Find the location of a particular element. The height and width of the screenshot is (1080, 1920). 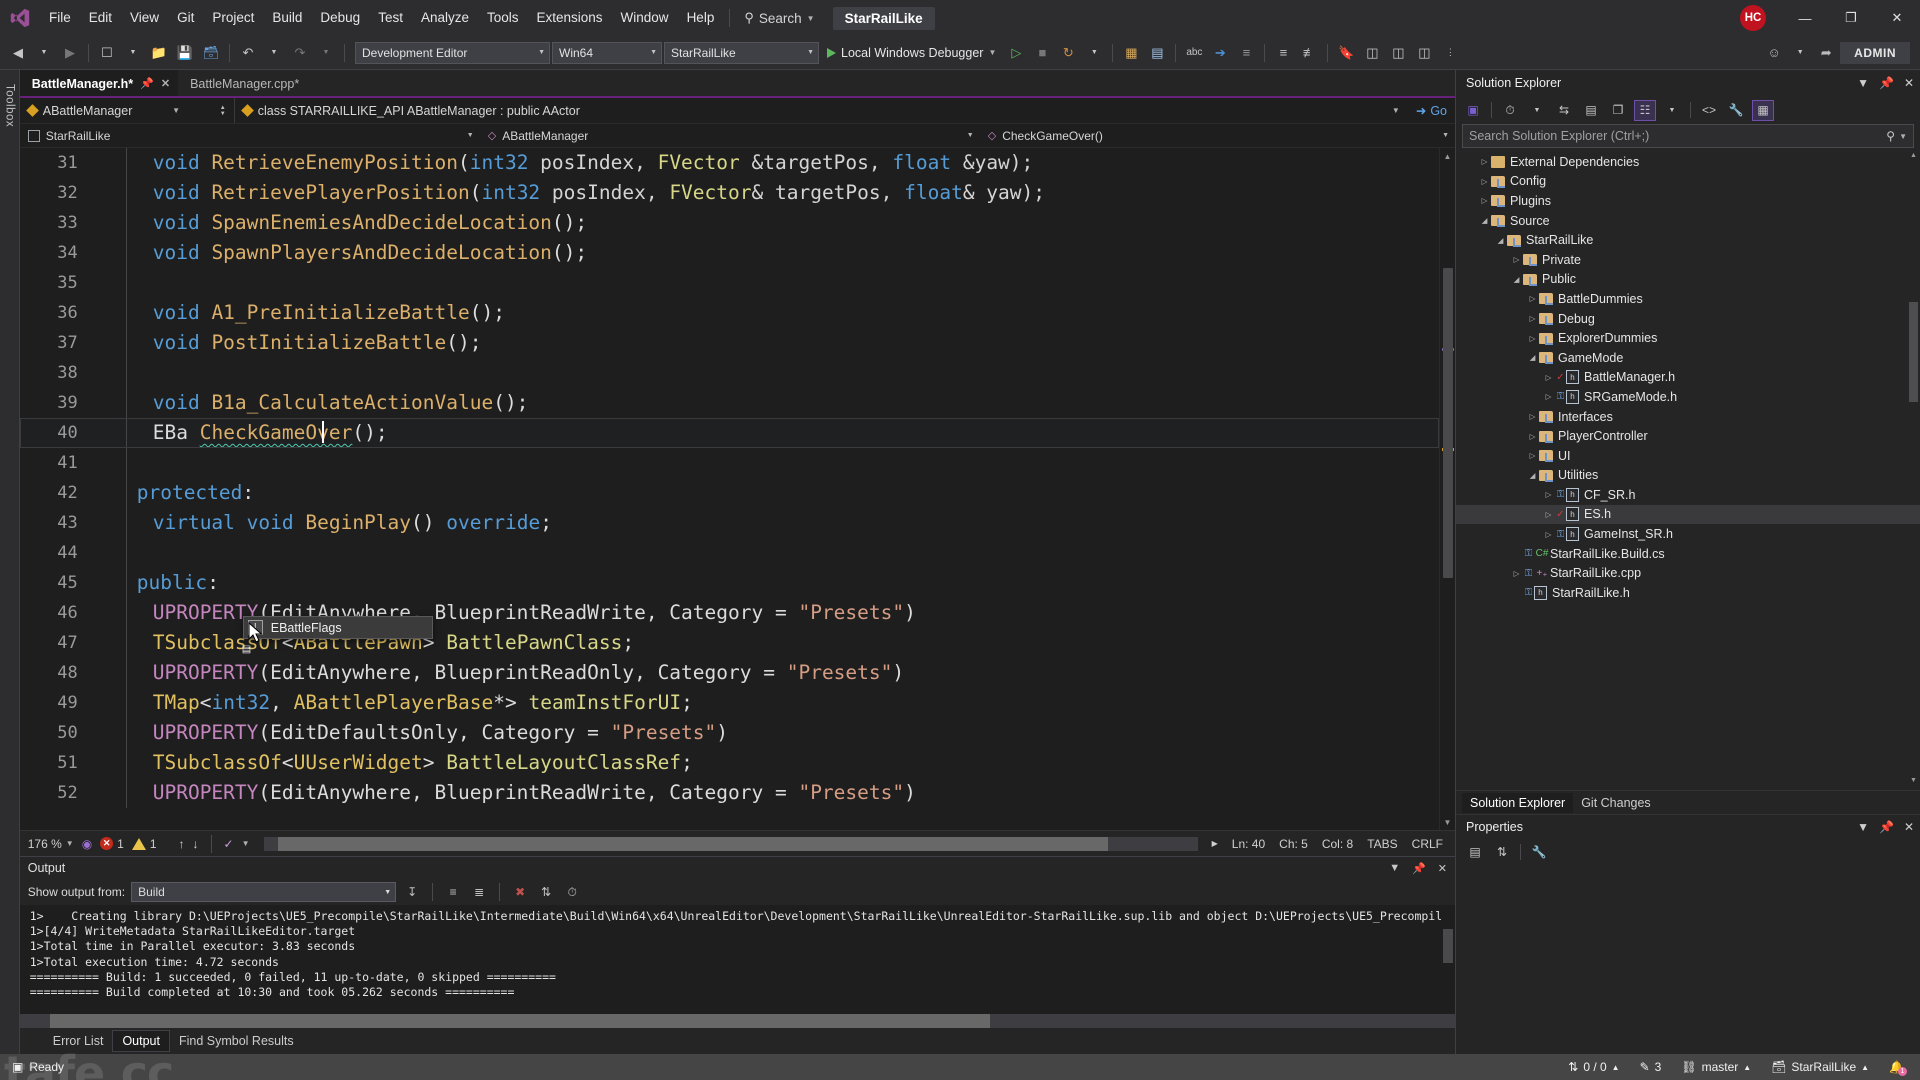

branch-status: ⛓ master ▲ is located at coordinates (1716, 1067).